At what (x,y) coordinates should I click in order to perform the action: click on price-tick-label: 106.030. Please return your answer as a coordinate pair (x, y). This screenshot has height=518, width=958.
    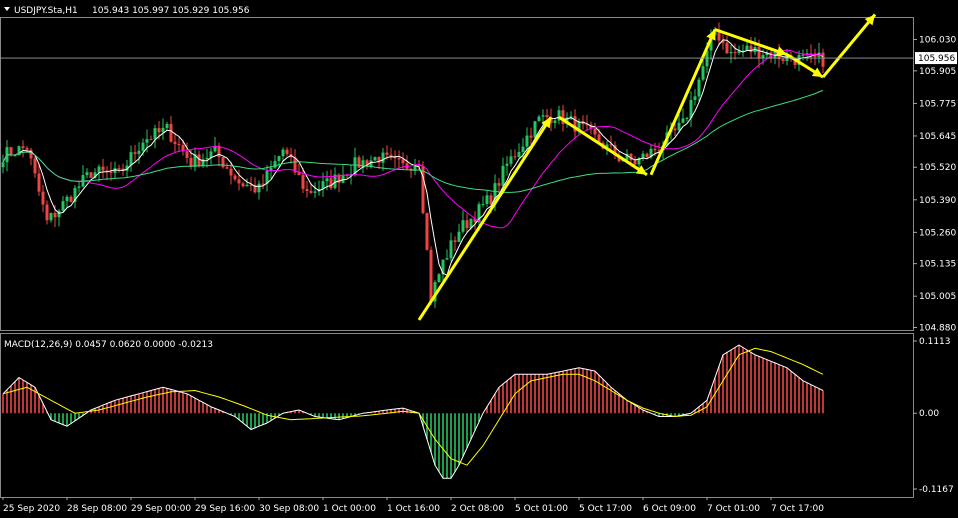
    Looking at the image, I should click on (937, 41).